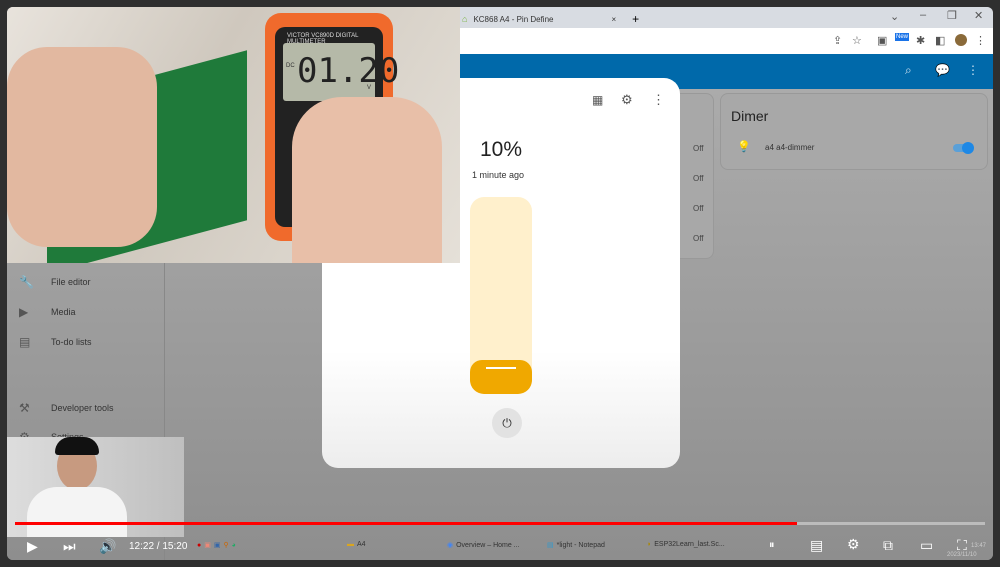  Describe the element at coordinates (24, 408) in the screenshot. I see `hammer-icon: ⚒` at that location.